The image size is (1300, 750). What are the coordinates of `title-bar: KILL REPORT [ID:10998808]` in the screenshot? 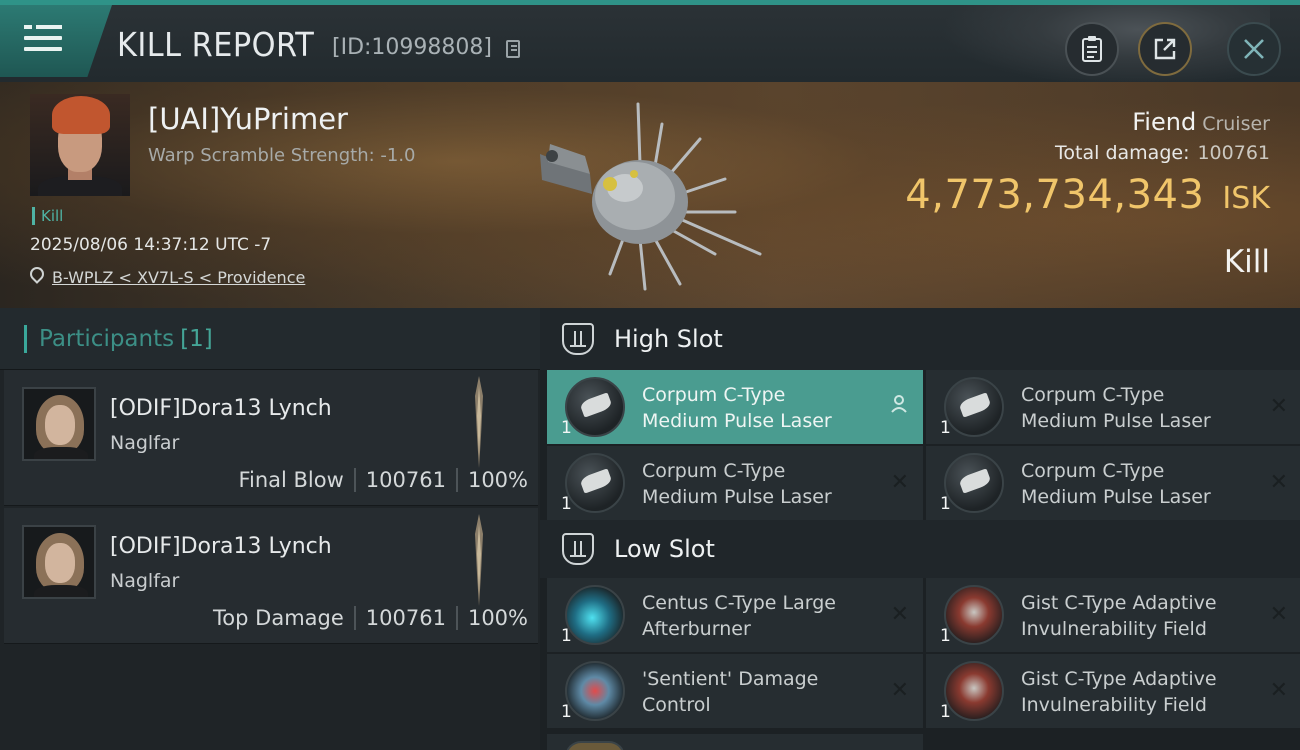 It's located at (650, 43).